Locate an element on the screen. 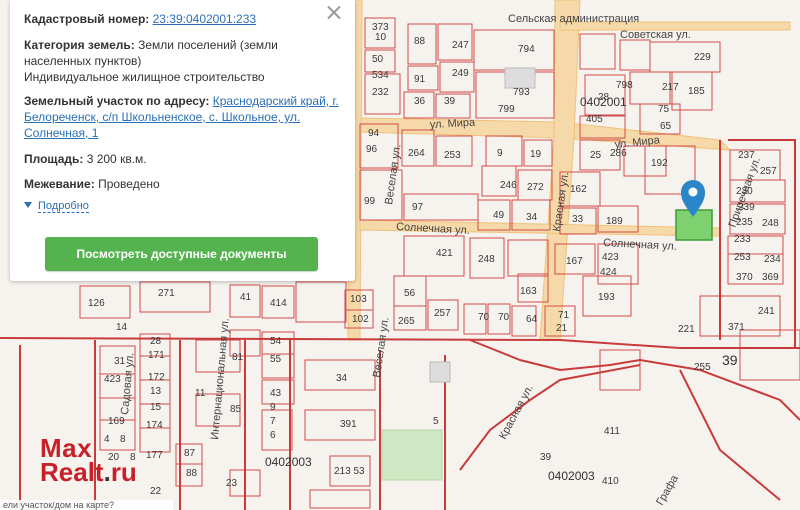  plot-number: 65 is located at coordinates (666, 126).